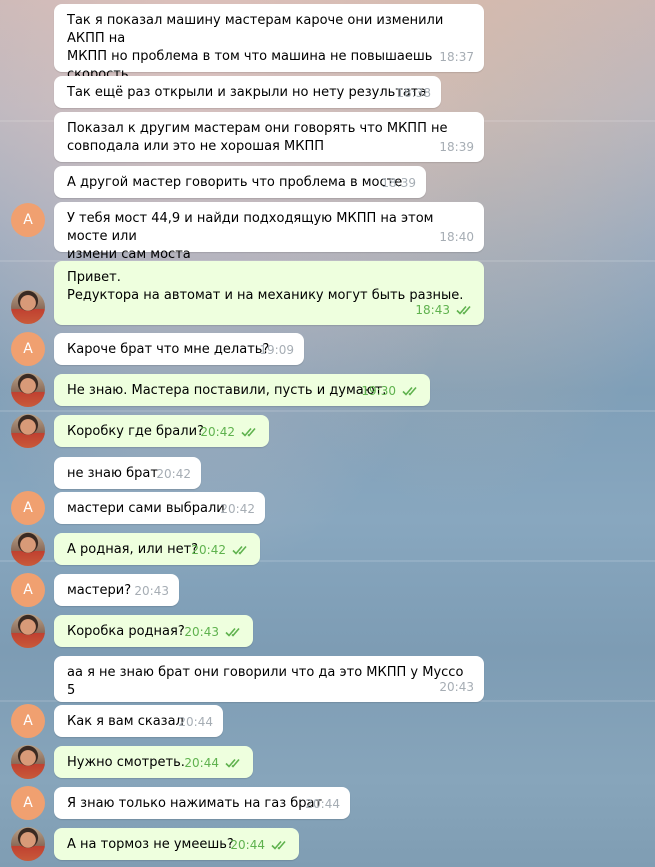 Image resolution: width=655 pixels, height=867 pixels. What do you see at coordinates (456, 237) in the screenshot?
I see `message-timestamp: 18:40` at bounding box center [456, 237].